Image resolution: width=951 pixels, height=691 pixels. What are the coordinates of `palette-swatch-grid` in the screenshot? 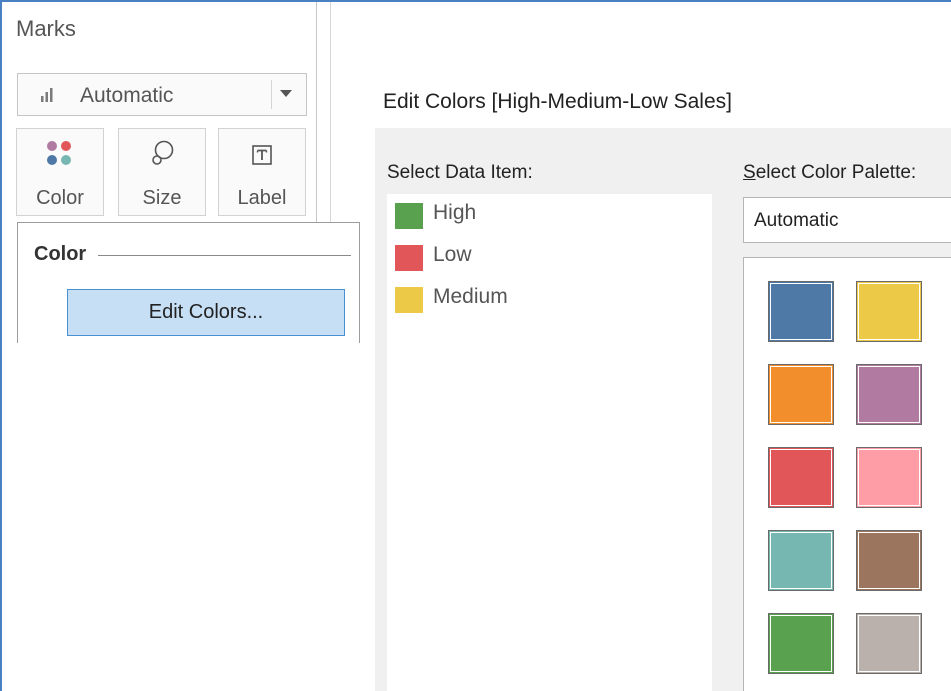 It's located at (847, 474).